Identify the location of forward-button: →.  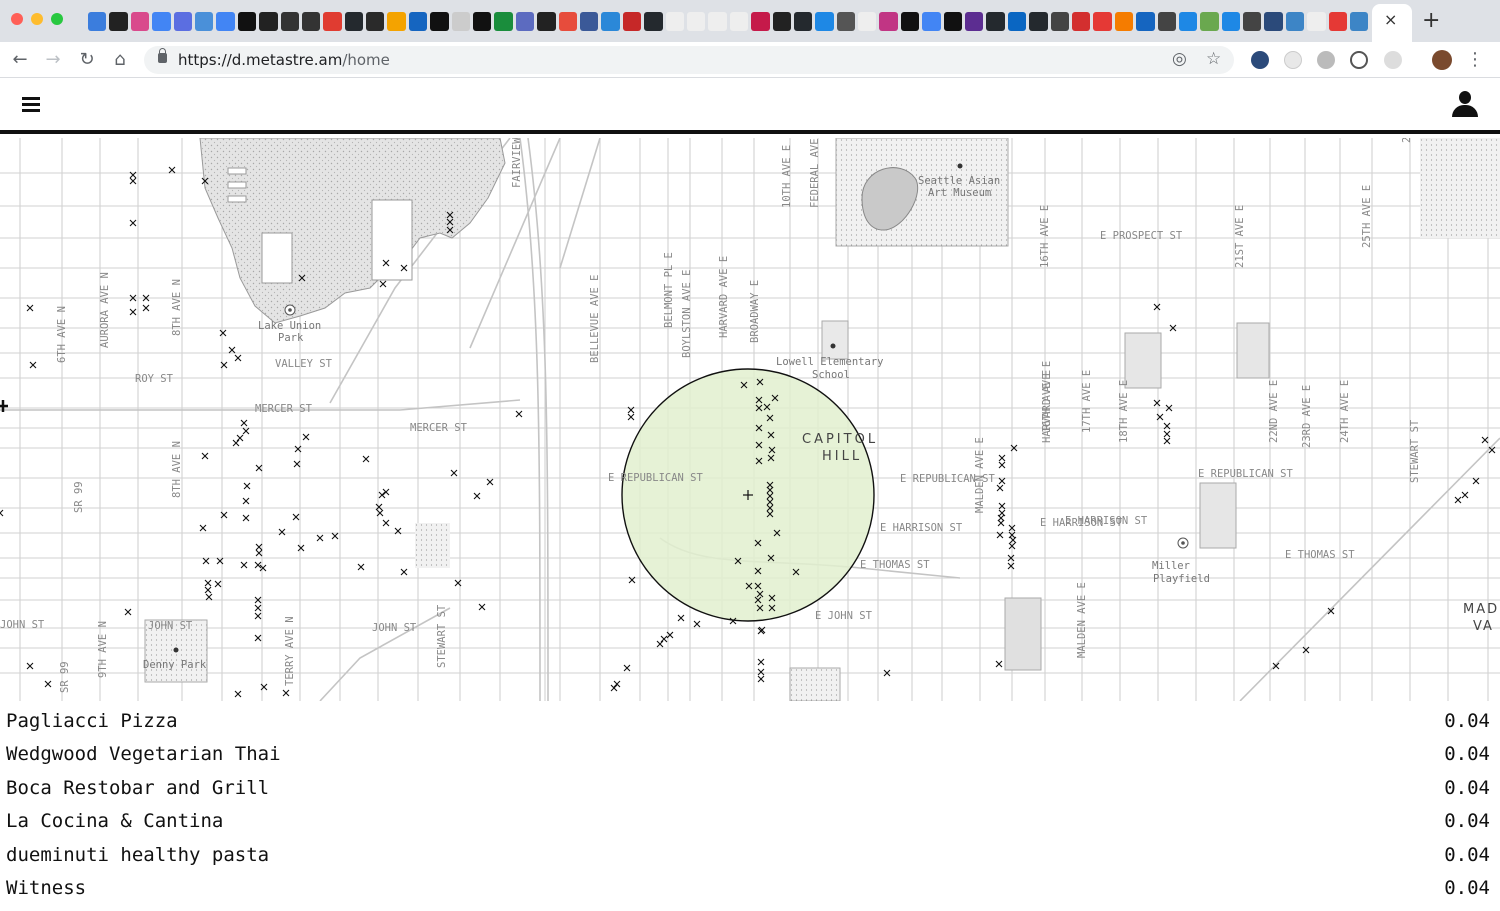
(53, 60).